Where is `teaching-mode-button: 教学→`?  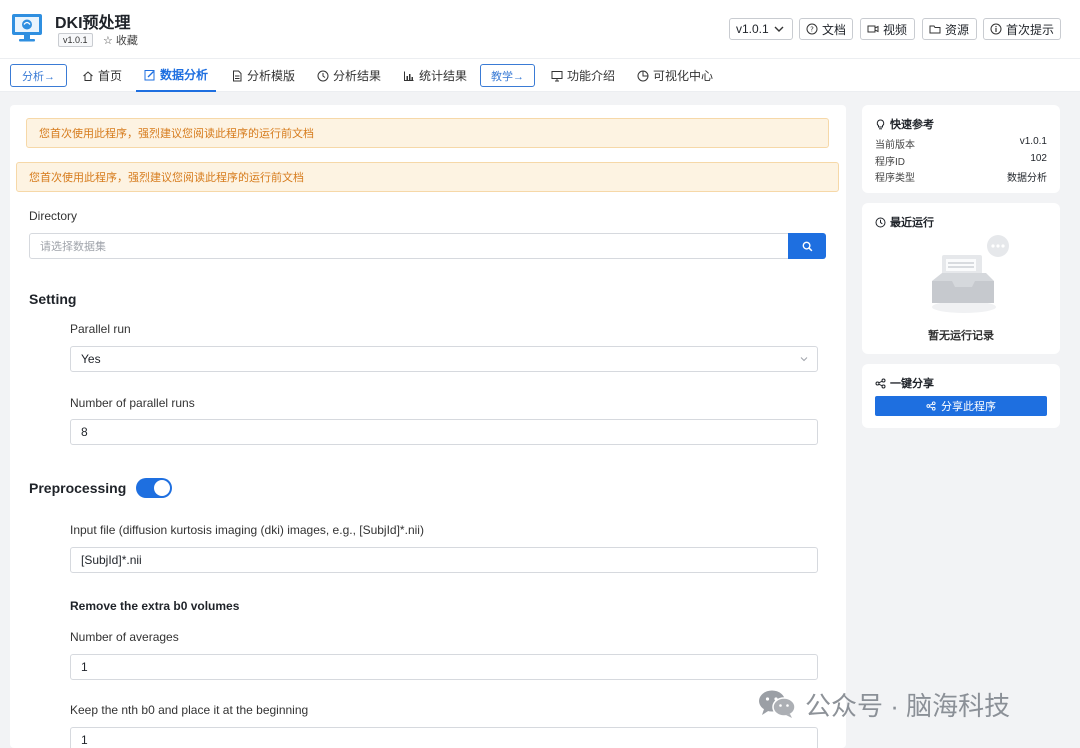
teaching-mode-button: 教学→ is located at coordinates (507, 75).